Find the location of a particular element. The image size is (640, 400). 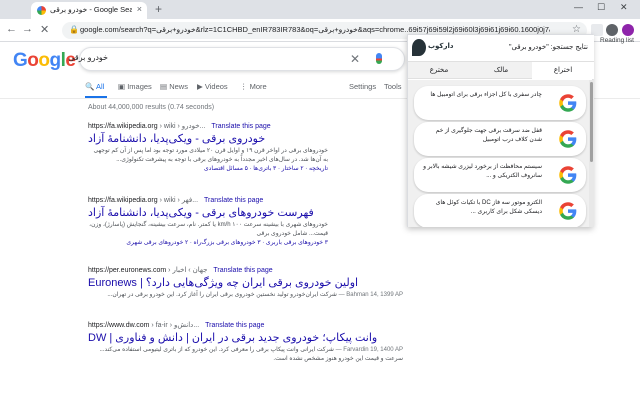

result-date: Farvardin 19, 1400 AP — is located at coordinates (368, 350).